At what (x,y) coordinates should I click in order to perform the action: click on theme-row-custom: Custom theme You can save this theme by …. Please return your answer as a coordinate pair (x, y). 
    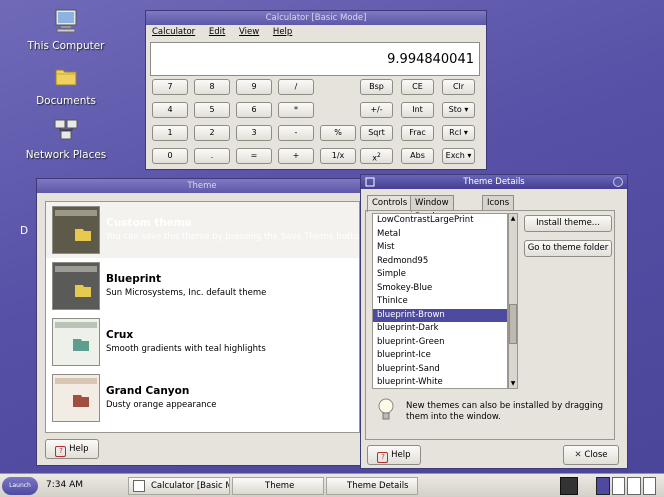
    Looking at the image, I should click on (202, 230).